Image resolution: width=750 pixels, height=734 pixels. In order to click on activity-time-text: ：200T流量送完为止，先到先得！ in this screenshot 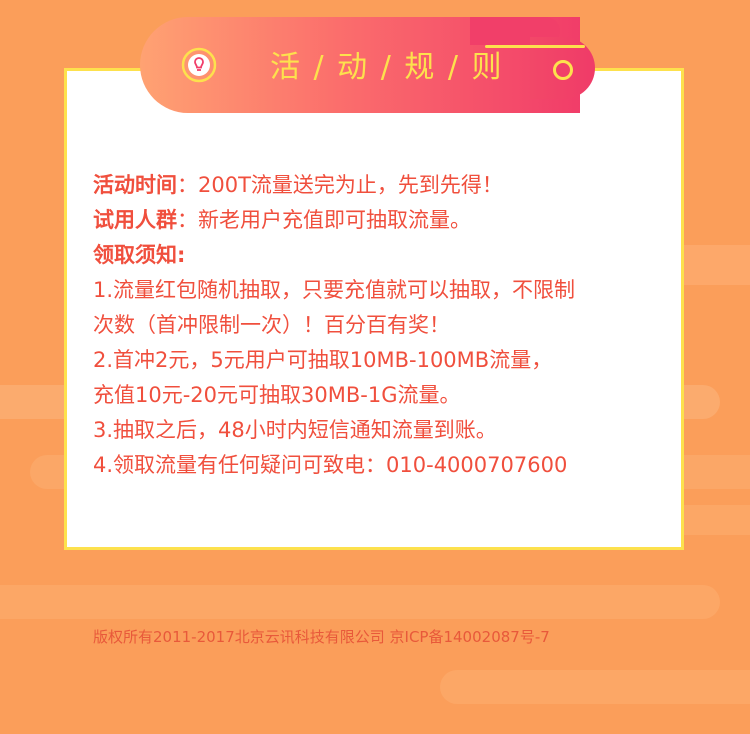, I will do `click(340, 185)`.